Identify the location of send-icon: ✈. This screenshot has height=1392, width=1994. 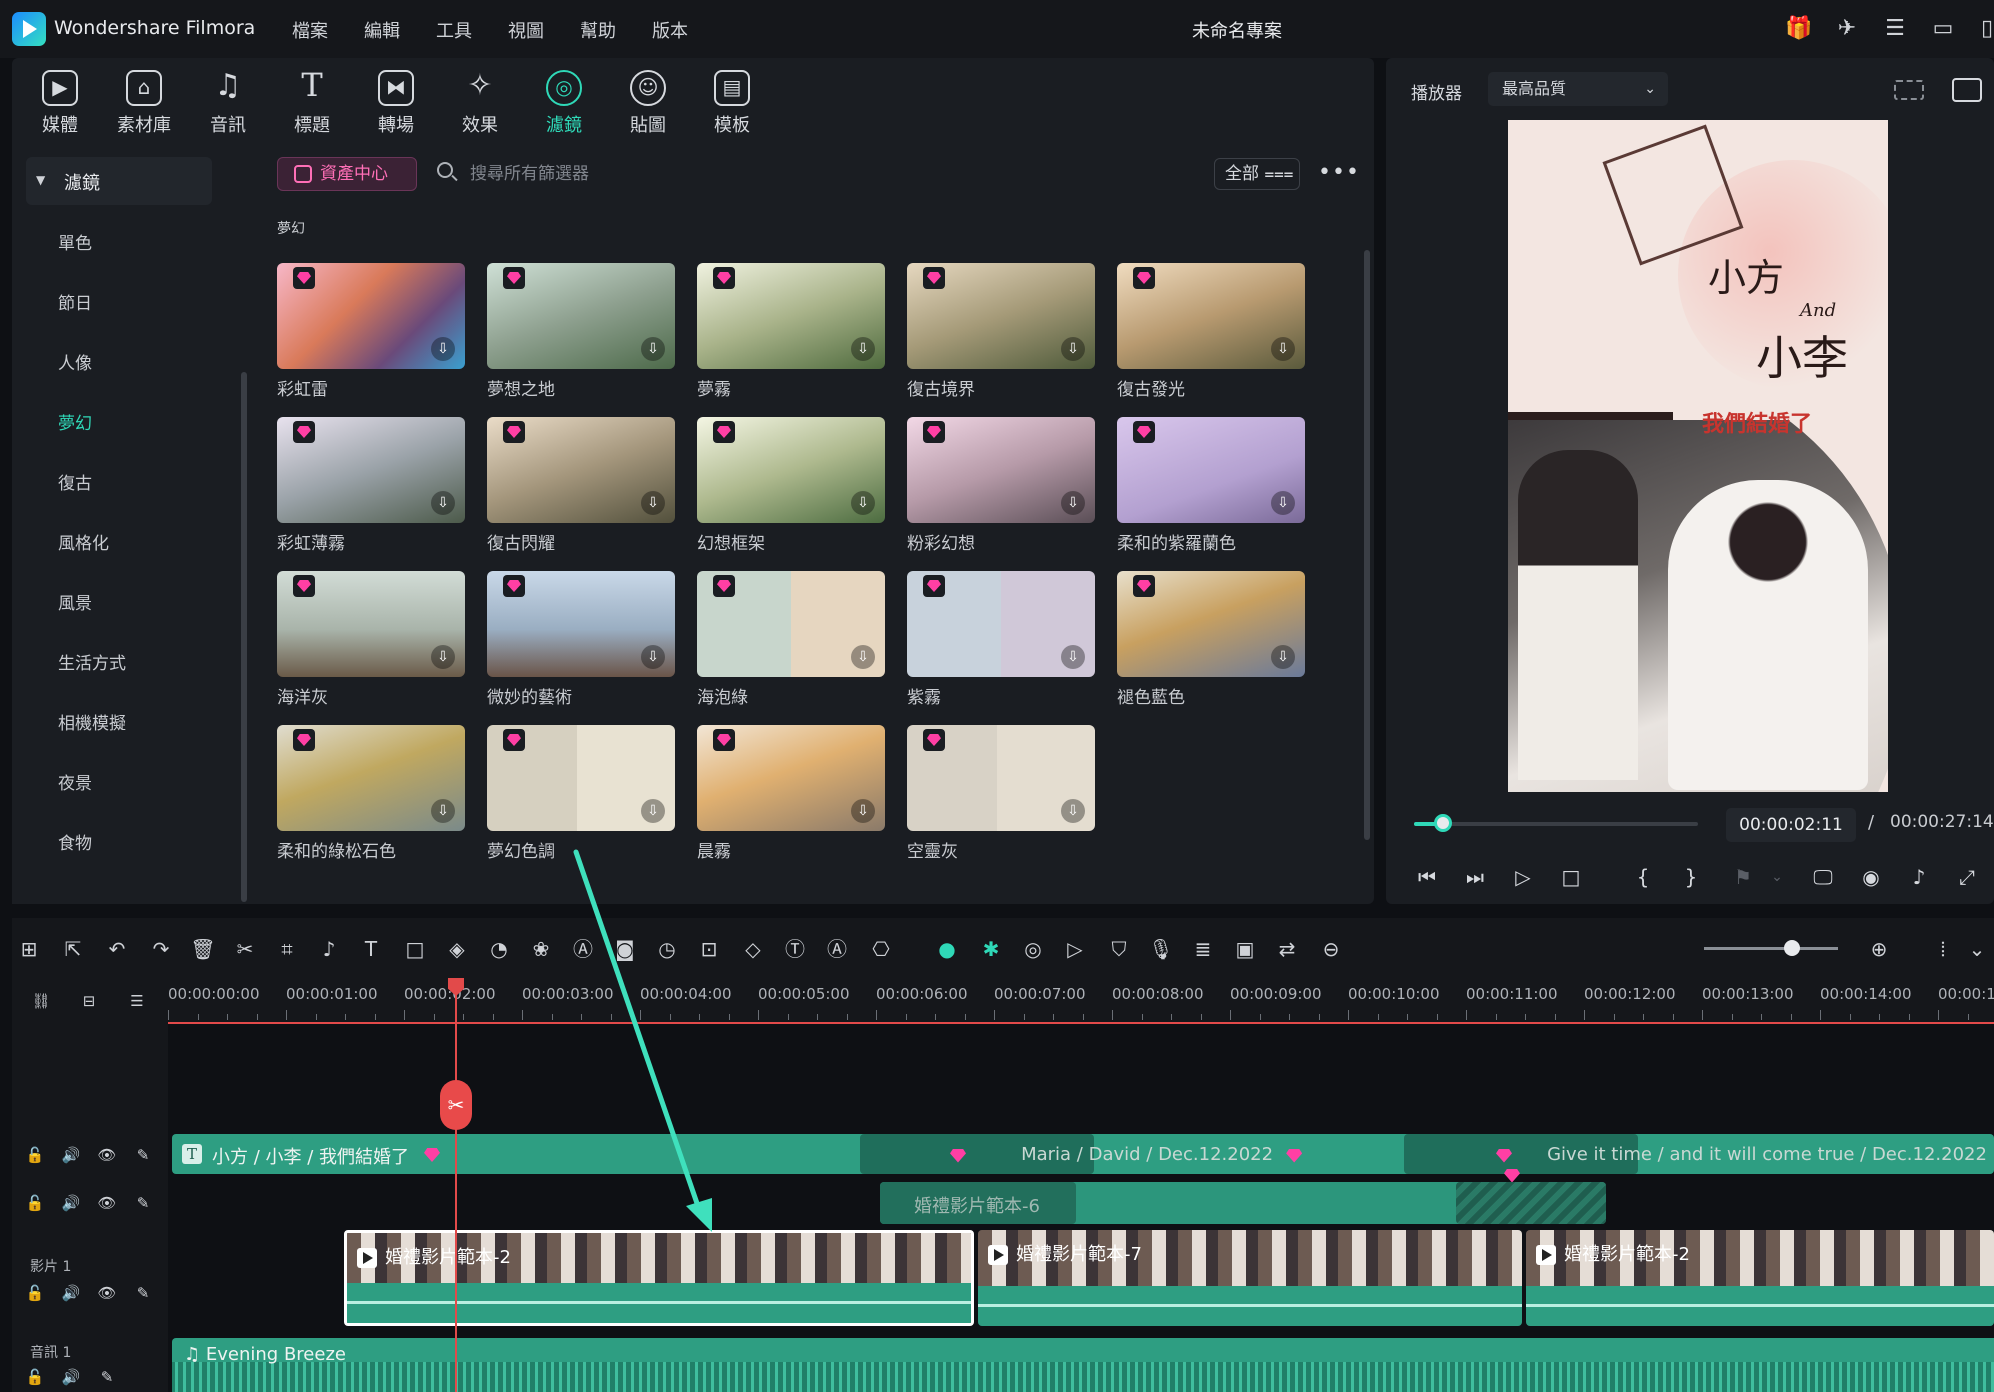
(1847, 29).